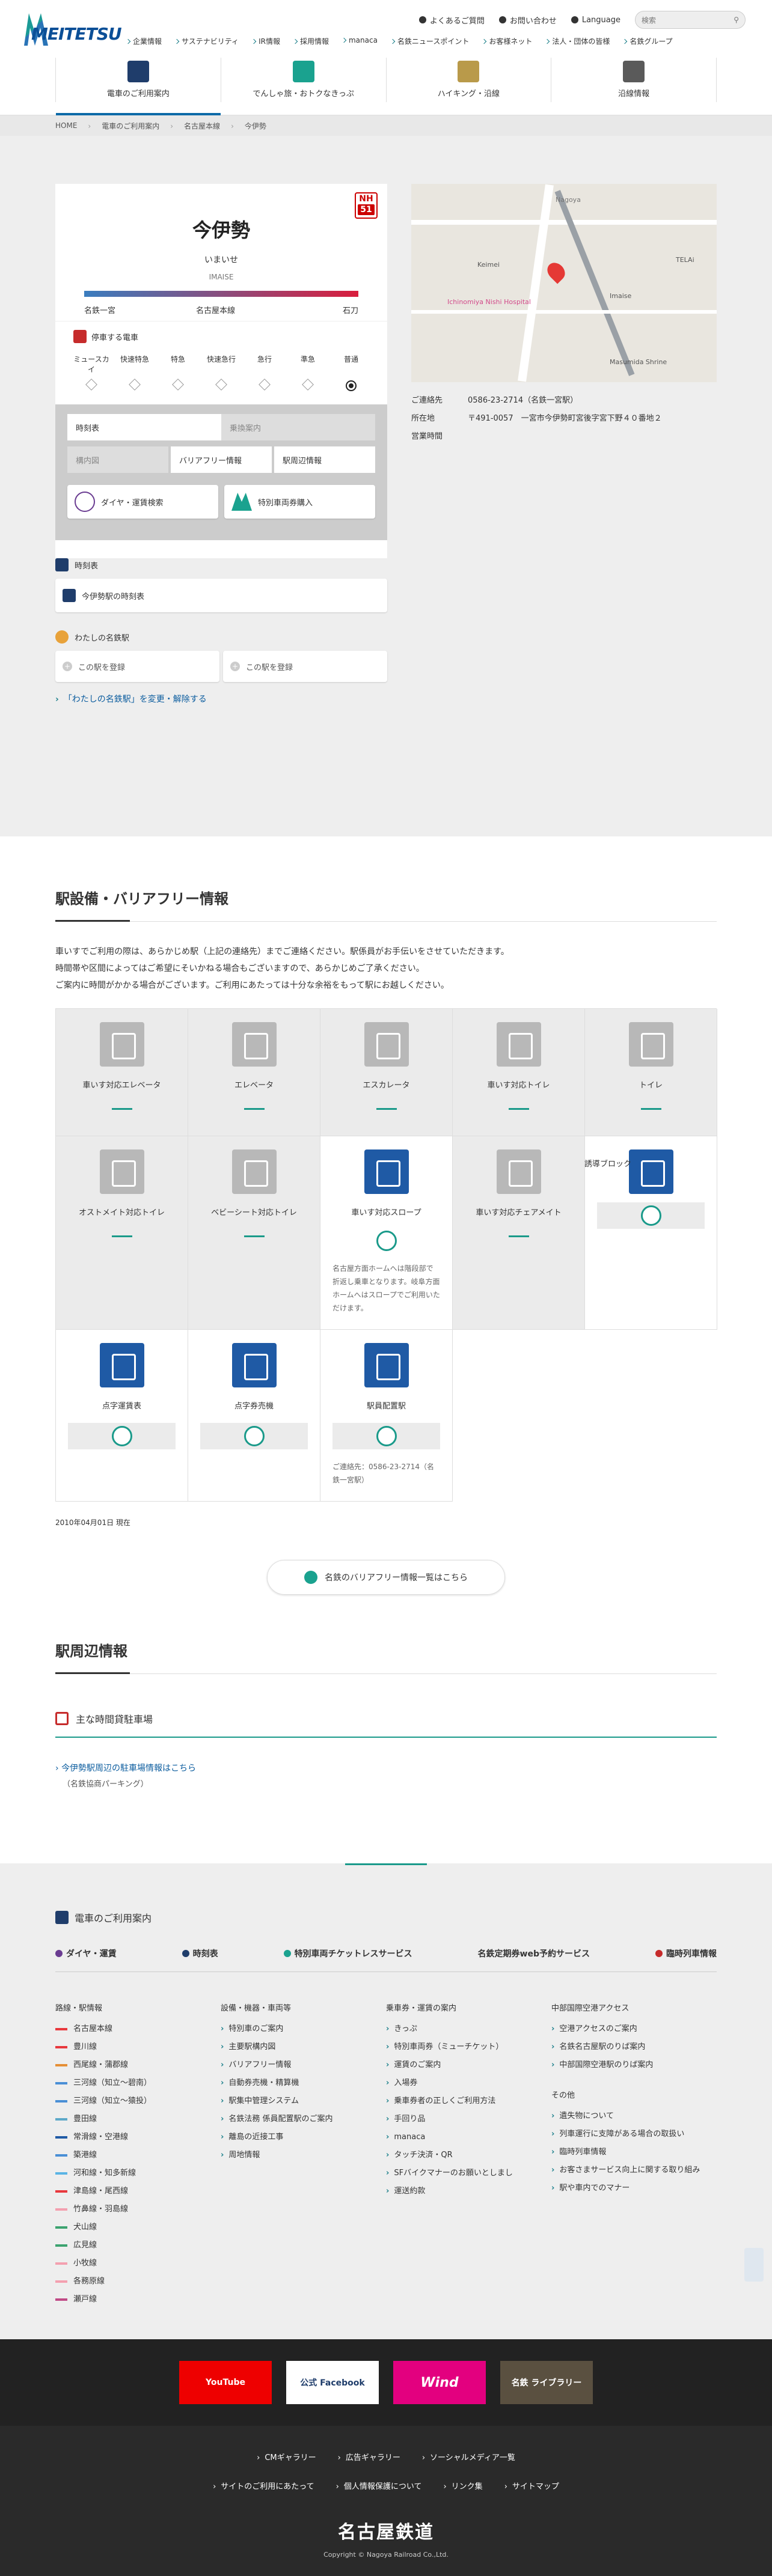  Describe the element at coordinates (142, 502) in the screenshot. I see `dia-search-button: ダイヤ・運賃検索` at that location.